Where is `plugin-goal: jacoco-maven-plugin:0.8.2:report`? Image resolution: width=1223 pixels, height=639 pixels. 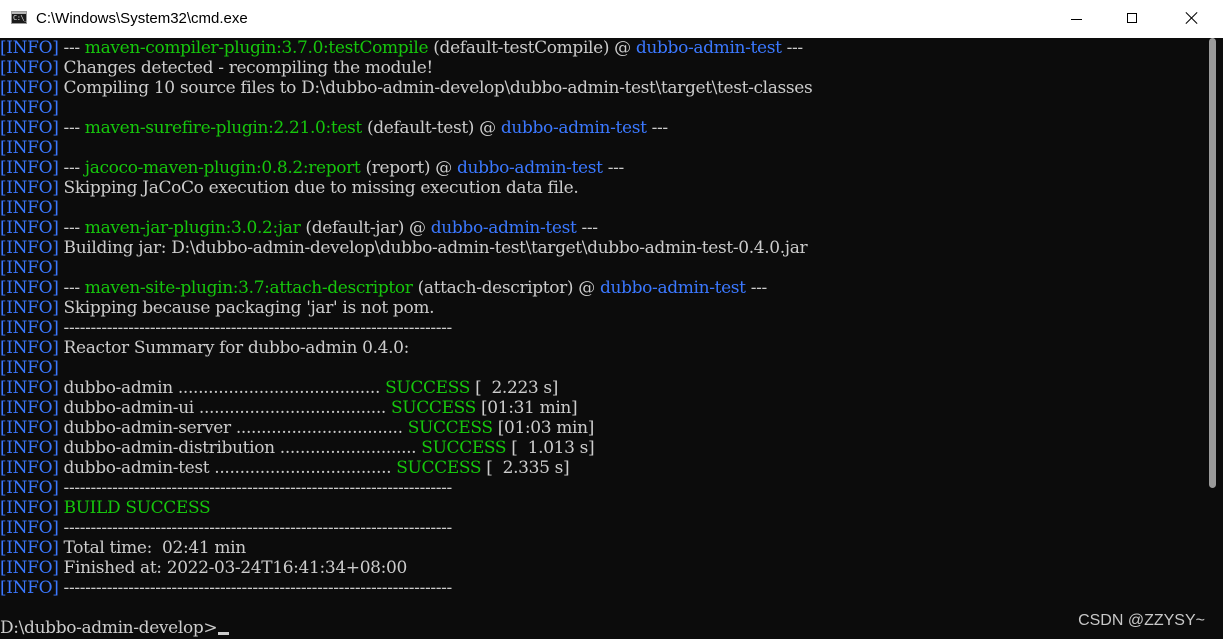
plugin-goal: jacoco-maven-plugin:0.8.2:report is located at coordinates (222, 168).